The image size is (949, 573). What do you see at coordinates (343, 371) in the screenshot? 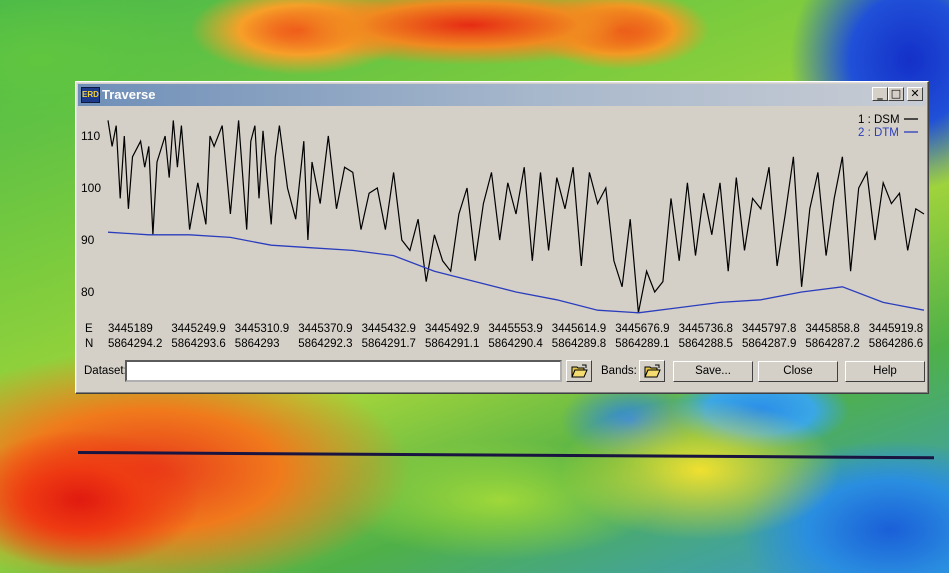
I see `dataset-input` at bounding box center [343, 371].